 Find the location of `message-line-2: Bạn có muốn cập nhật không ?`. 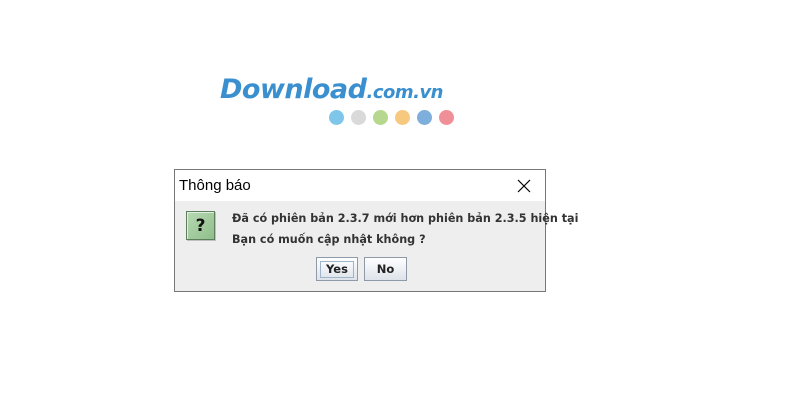

message-line-2: Bạn có muốn cập nhật không ? is located at coordinates (329, 239).